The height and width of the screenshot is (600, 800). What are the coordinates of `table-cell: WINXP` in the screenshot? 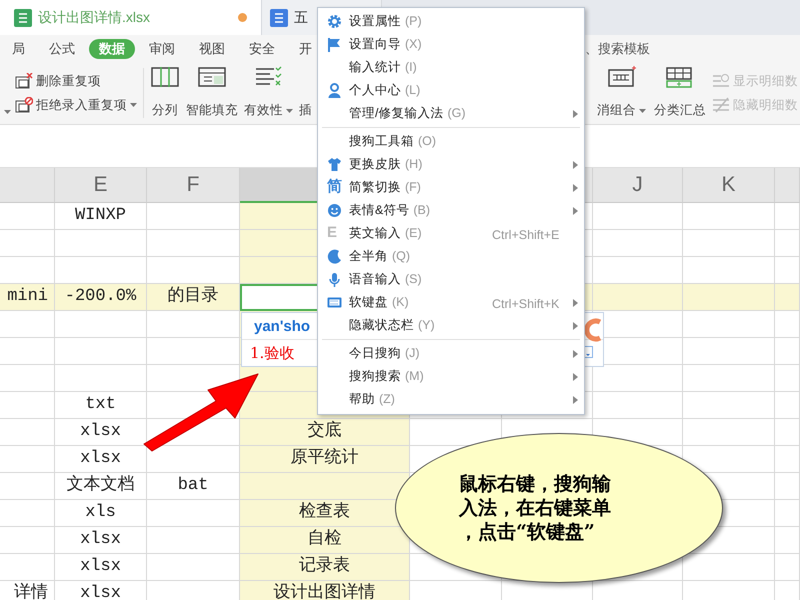 It's located at (101, 216).